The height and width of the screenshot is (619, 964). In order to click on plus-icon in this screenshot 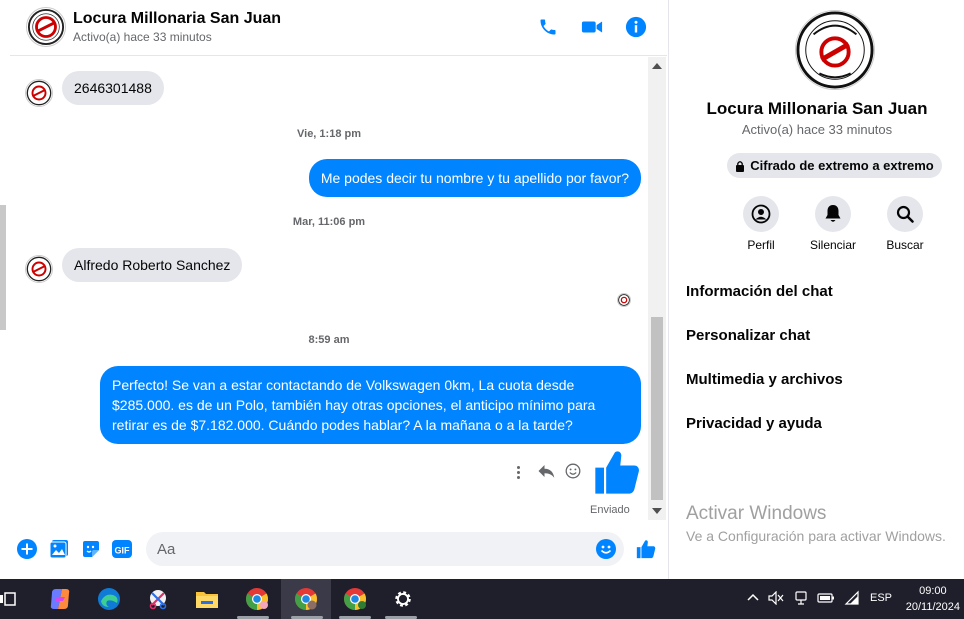, I will do `click(27, 549)`.